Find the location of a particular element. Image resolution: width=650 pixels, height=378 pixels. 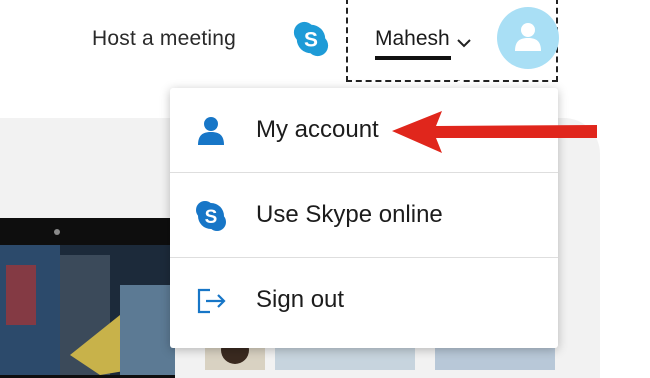

skype-icon: S is located at coordinates (211, 216).